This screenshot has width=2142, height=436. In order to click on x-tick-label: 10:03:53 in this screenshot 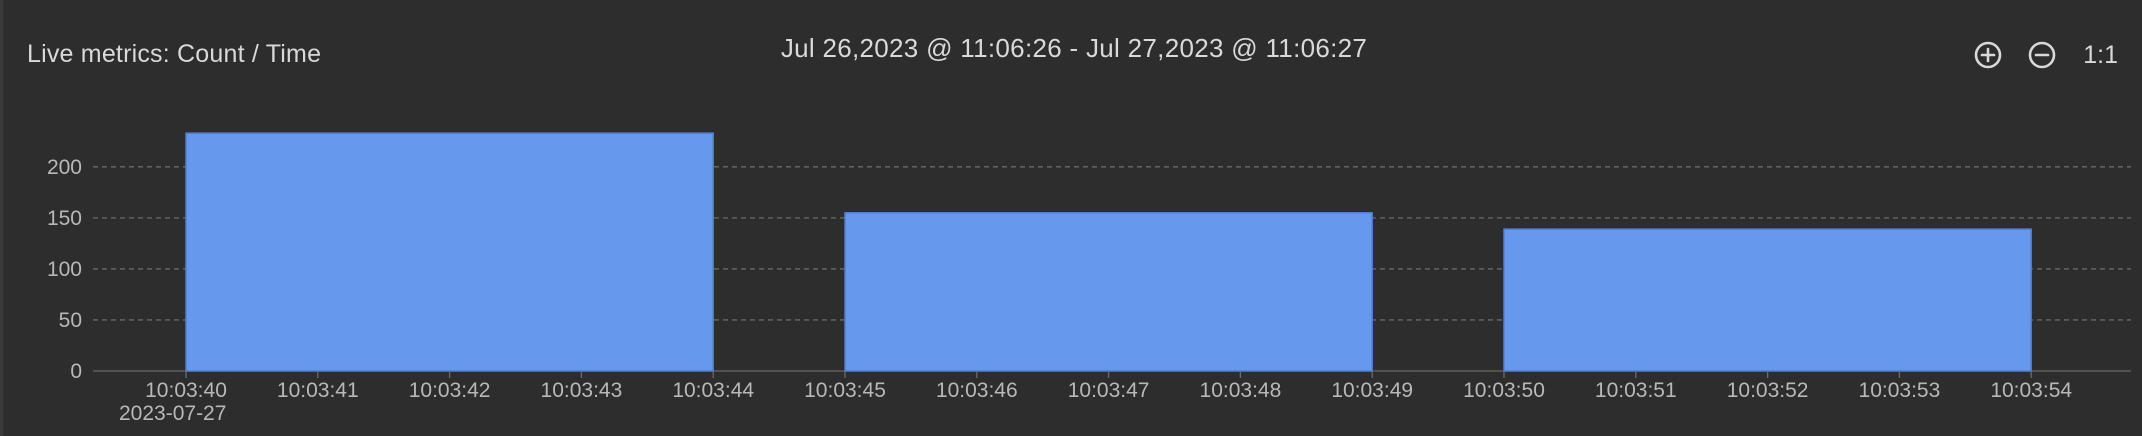, I will do `click(1900, 390)`.